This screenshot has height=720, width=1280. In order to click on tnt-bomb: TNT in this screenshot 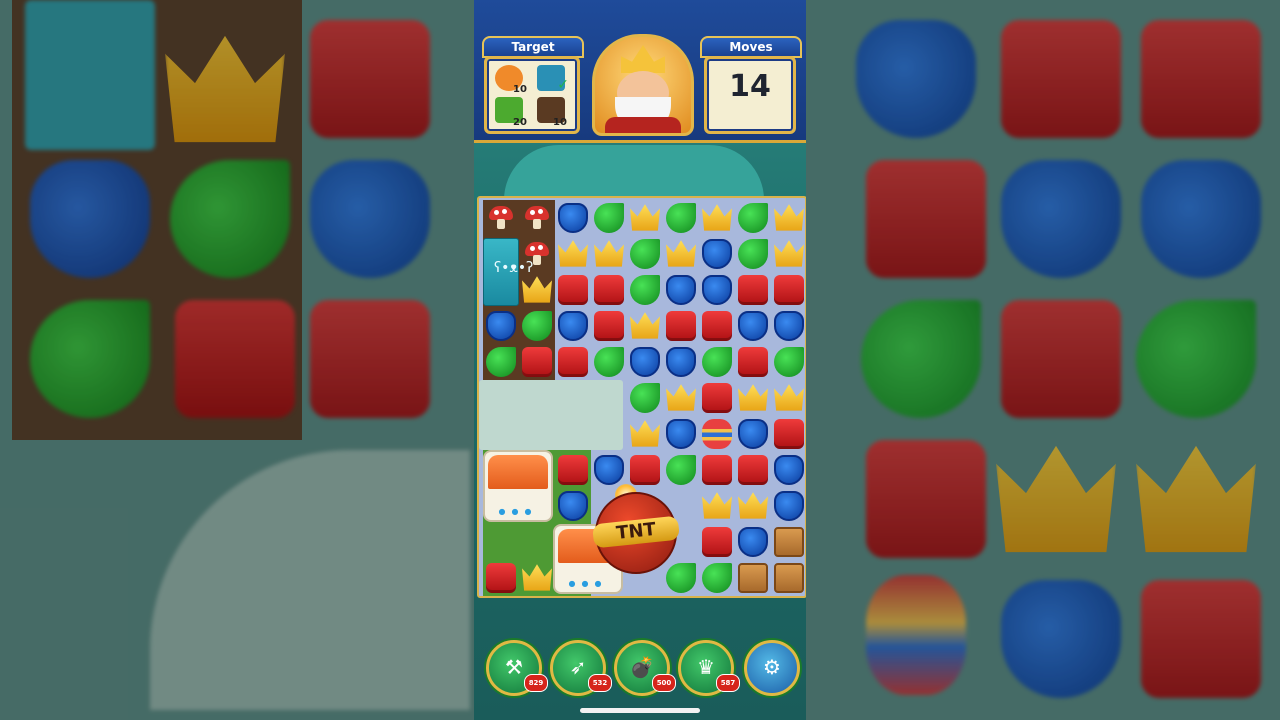, I will do `click(636, 533)`.